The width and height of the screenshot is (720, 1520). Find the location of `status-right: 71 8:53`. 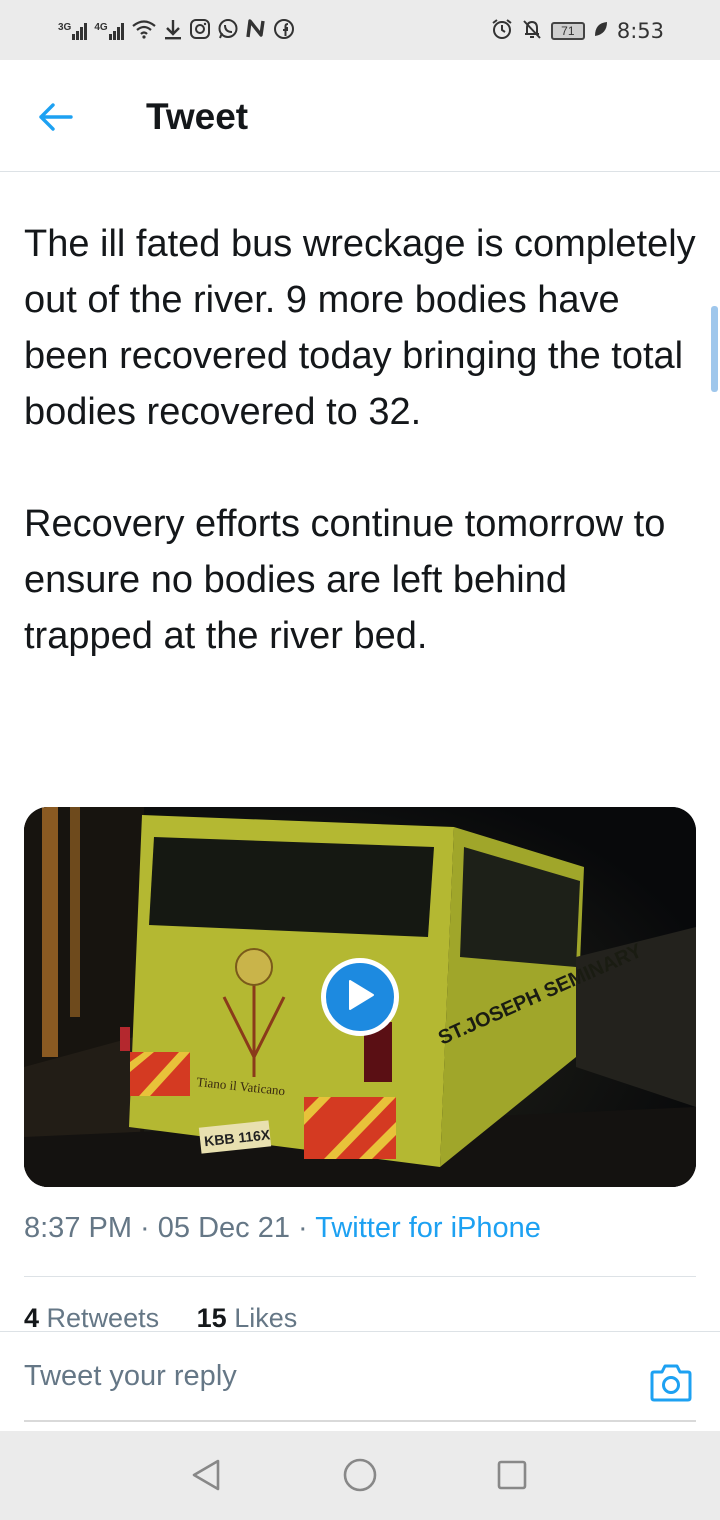

status-right: 71 8:53 is located at coordinates (577, 31).